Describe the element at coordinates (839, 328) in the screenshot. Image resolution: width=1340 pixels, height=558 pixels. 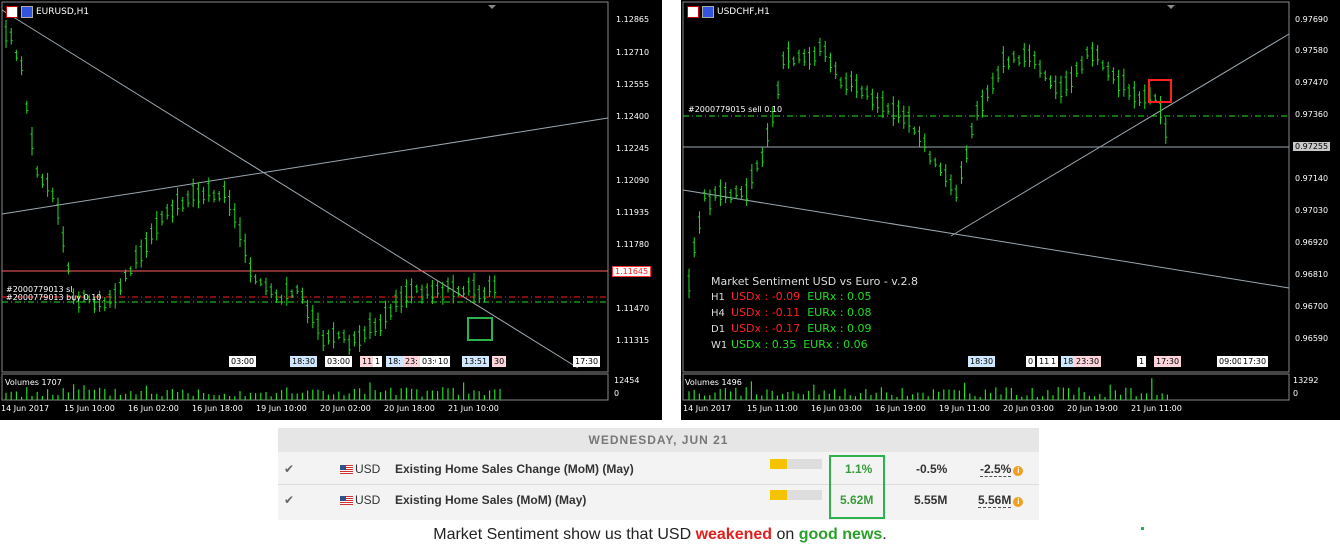
I see `eur-index-value: EURx : 0.09` at that location.